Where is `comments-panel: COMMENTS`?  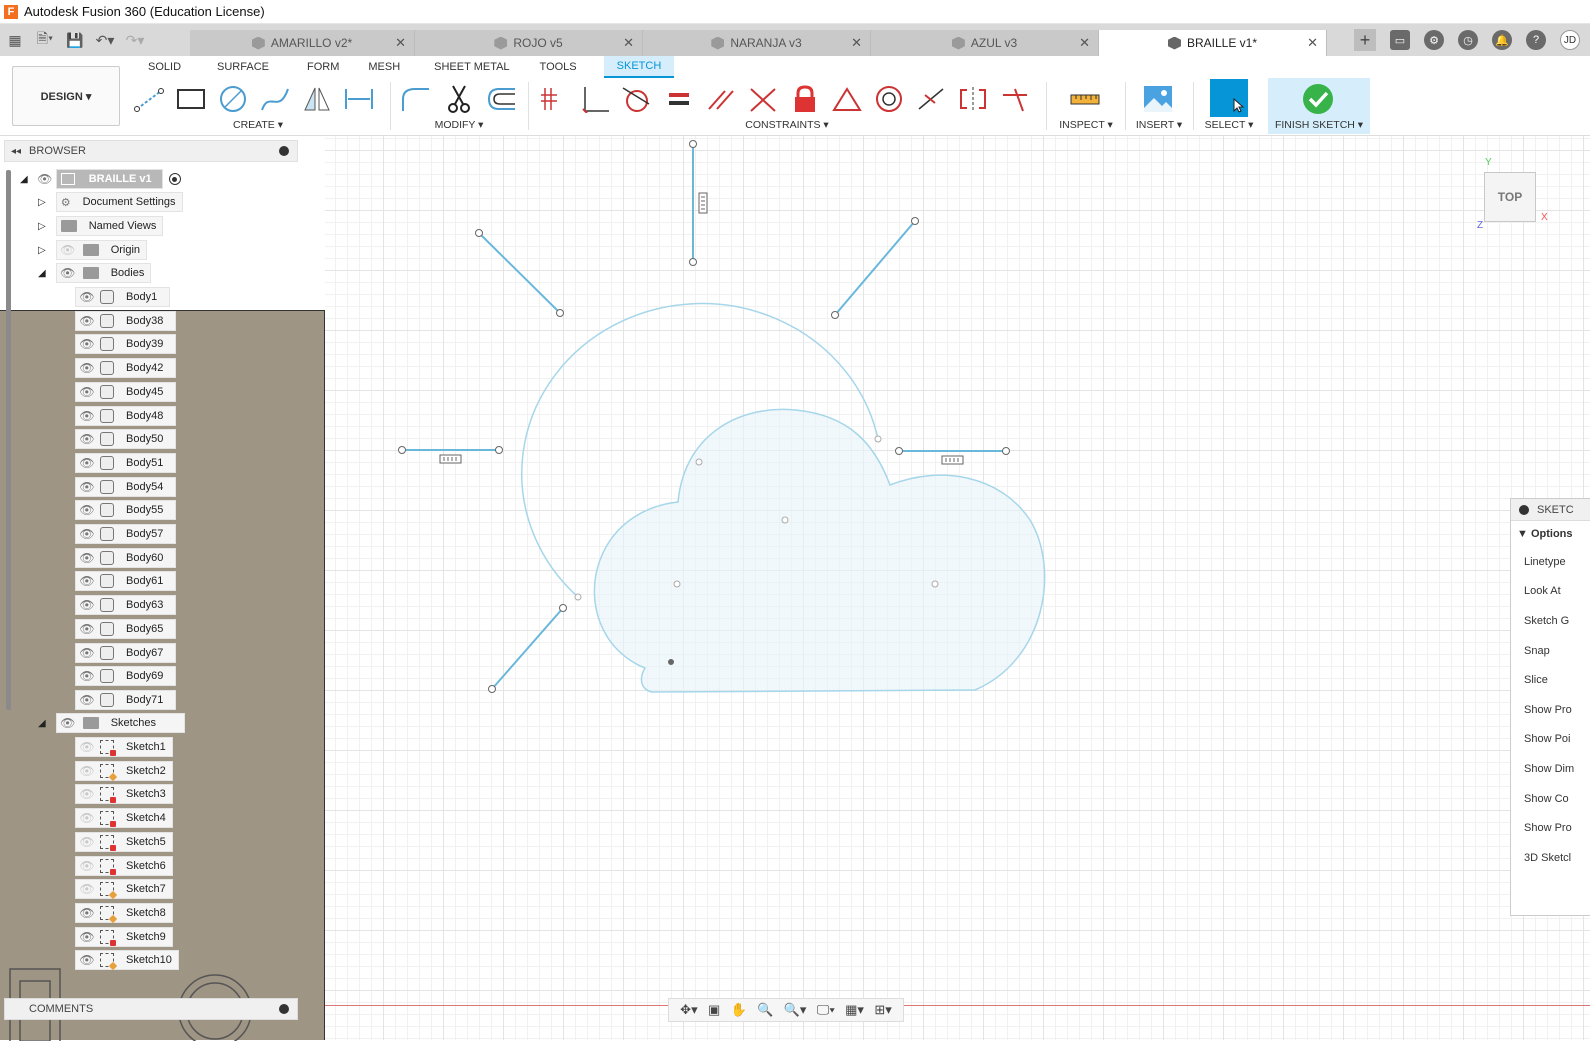
comments-panel: COMMENTS is located at coordinates (151, 1009).